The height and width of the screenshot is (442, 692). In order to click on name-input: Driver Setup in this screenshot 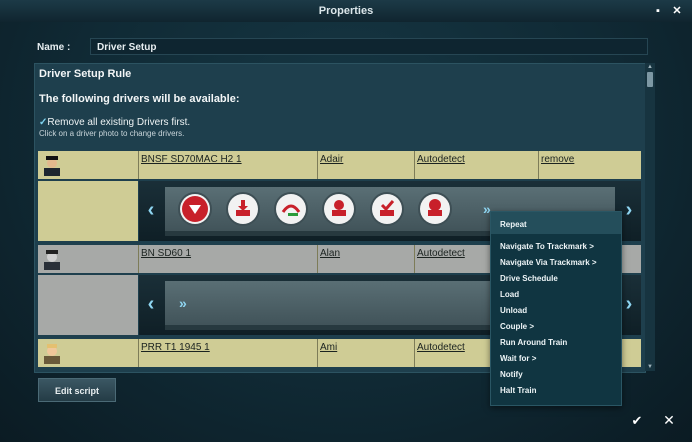, I will do `click(369, 46)`.